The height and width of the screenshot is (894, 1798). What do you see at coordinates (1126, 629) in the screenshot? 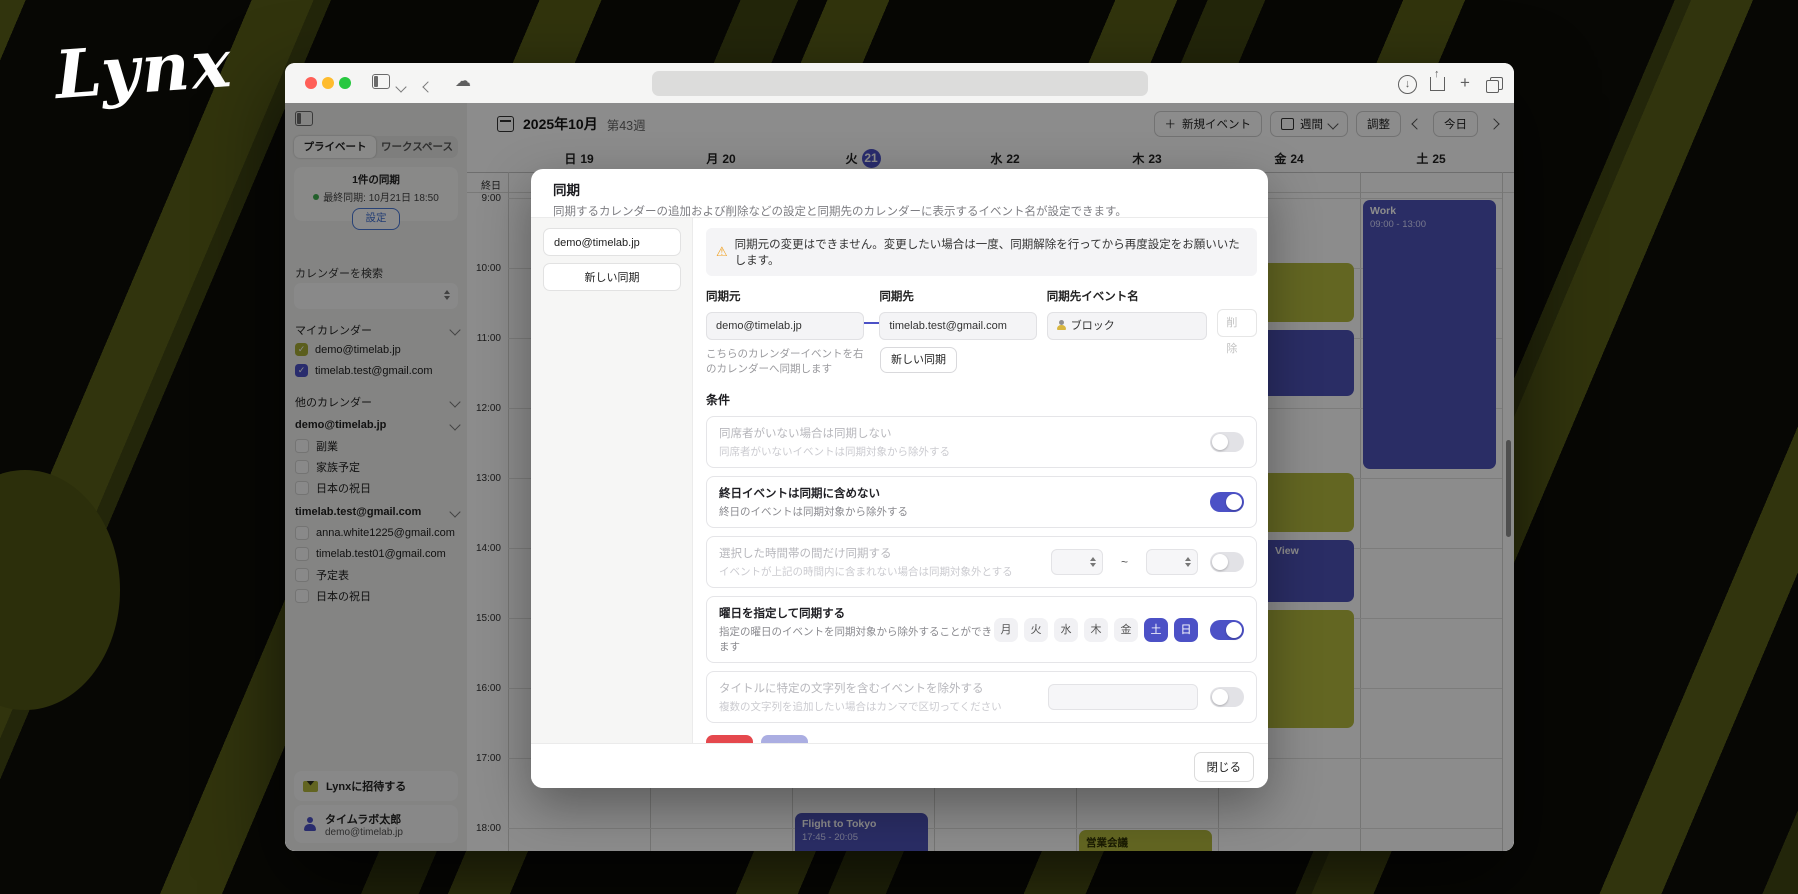
I see `weekday-chip: 金` at bounding box center [1126, 629].